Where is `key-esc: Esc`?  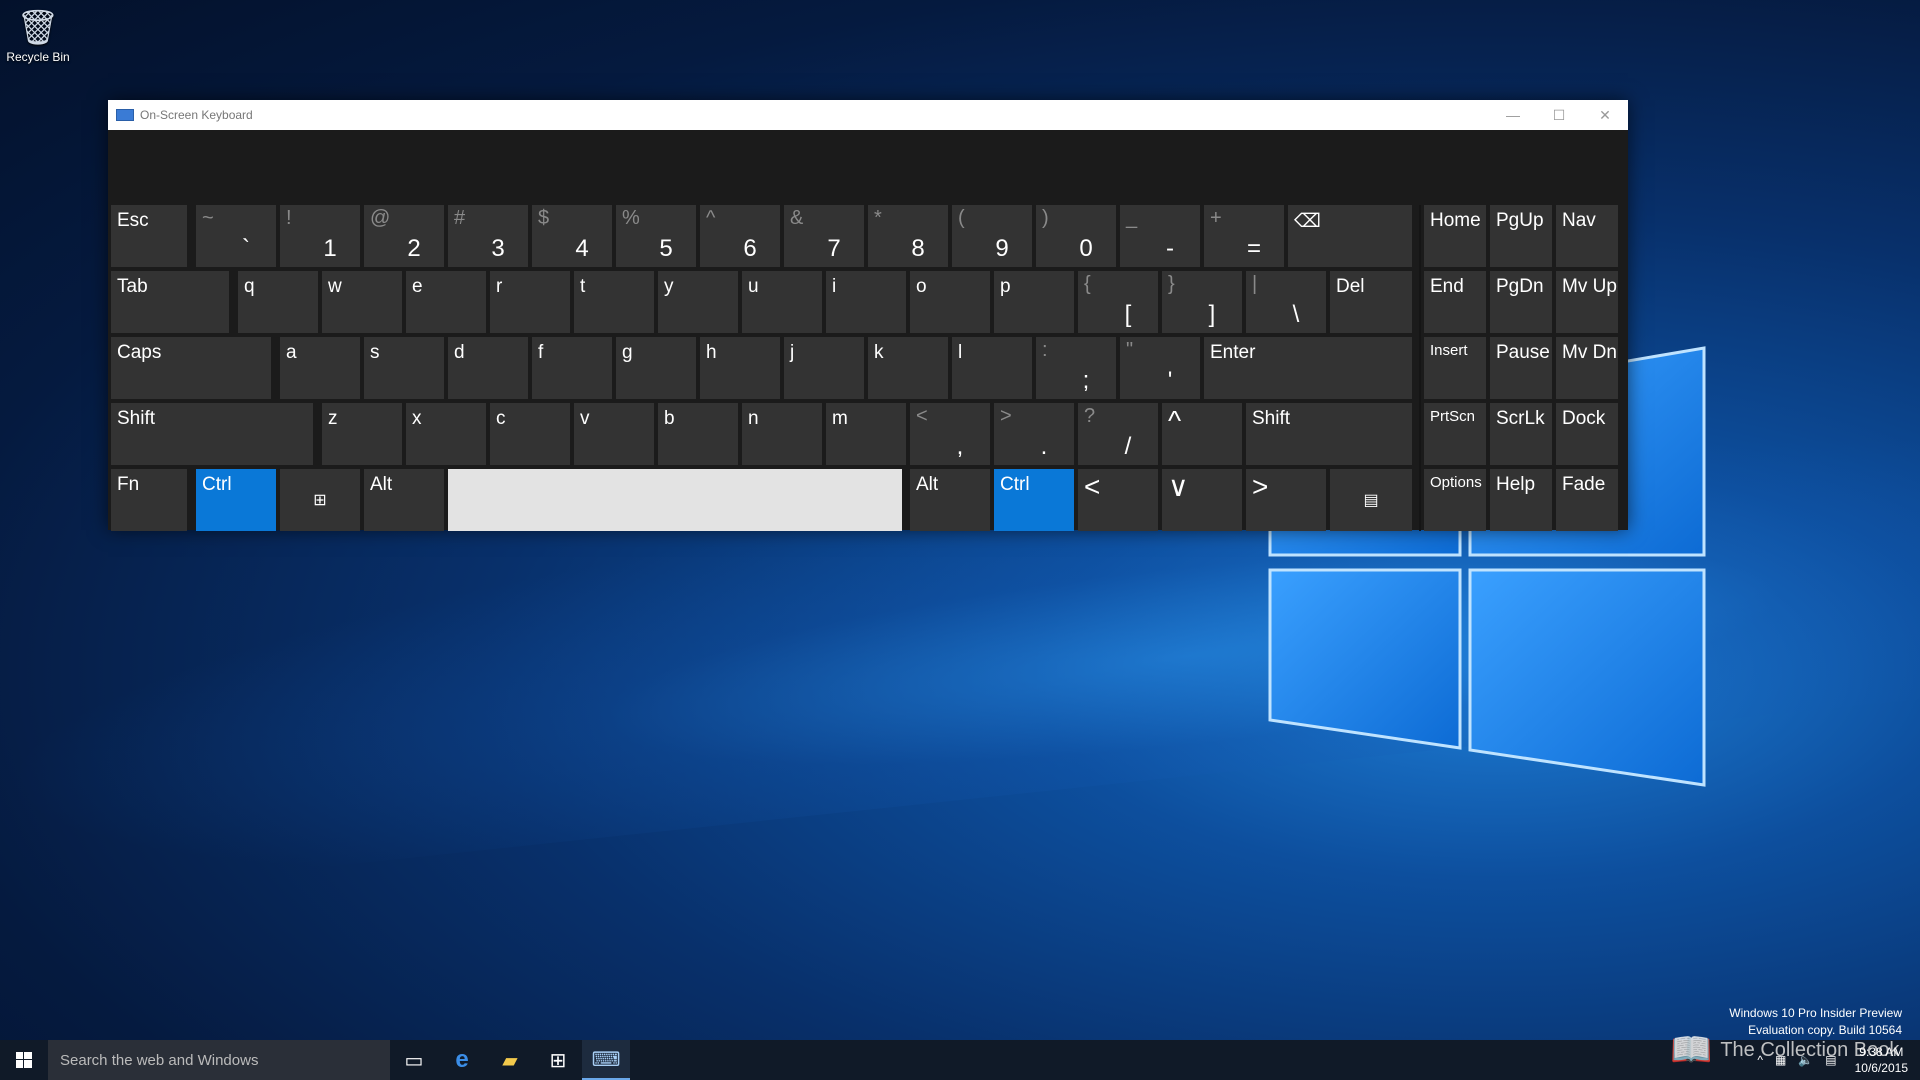 key-esc: Esc is located at coordinates (149, 236).